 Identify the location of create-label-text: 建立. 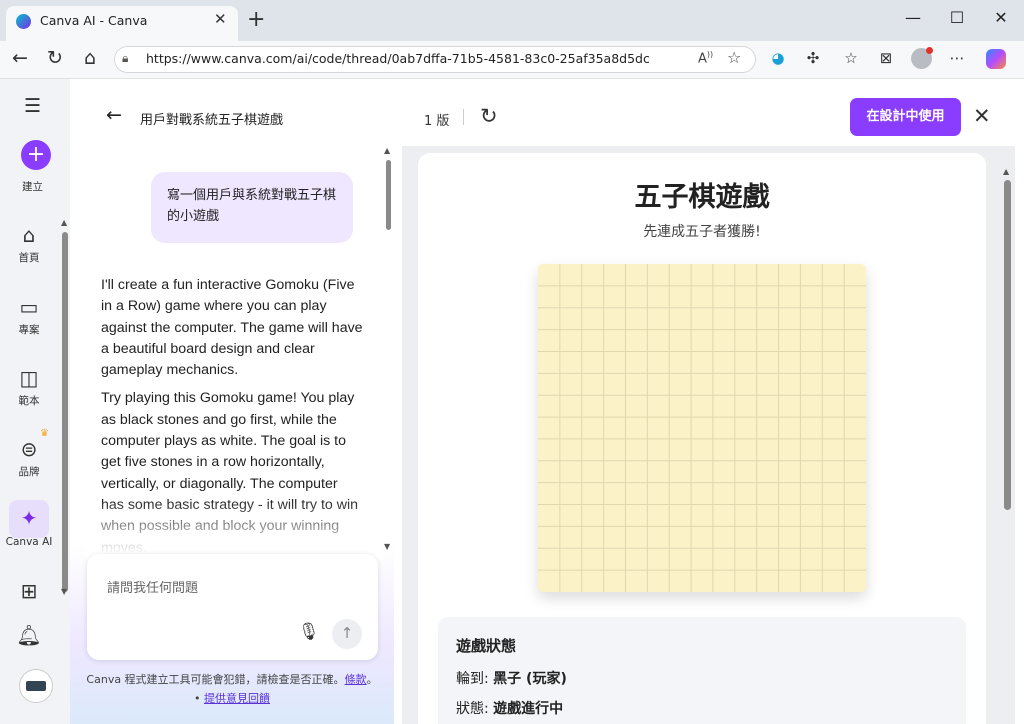
(32, 187).